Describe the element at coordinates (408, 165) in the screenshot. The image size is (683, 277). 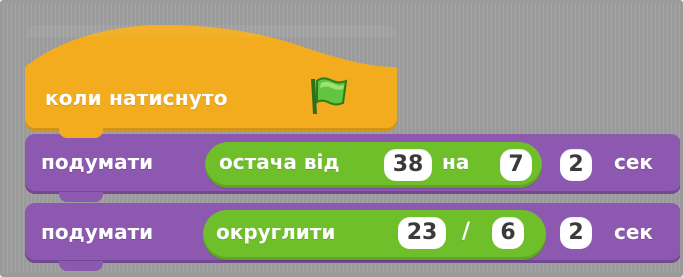
I see `mod-dividend-input: 38` at that location.